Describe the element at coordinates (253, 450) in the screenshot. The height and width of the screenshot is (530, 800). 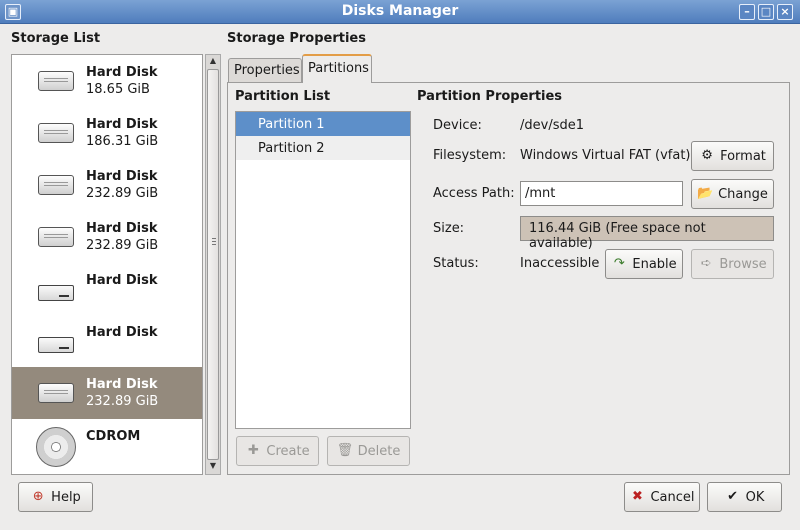
I see `plus-icon: ✚` at that location.